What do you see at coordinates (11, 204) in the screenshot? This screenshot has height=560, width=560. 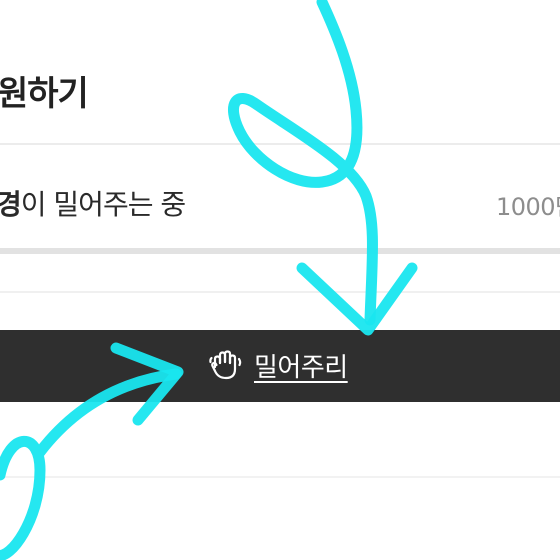 I see `supporter-name: 경` at bounding box center [11, 204].